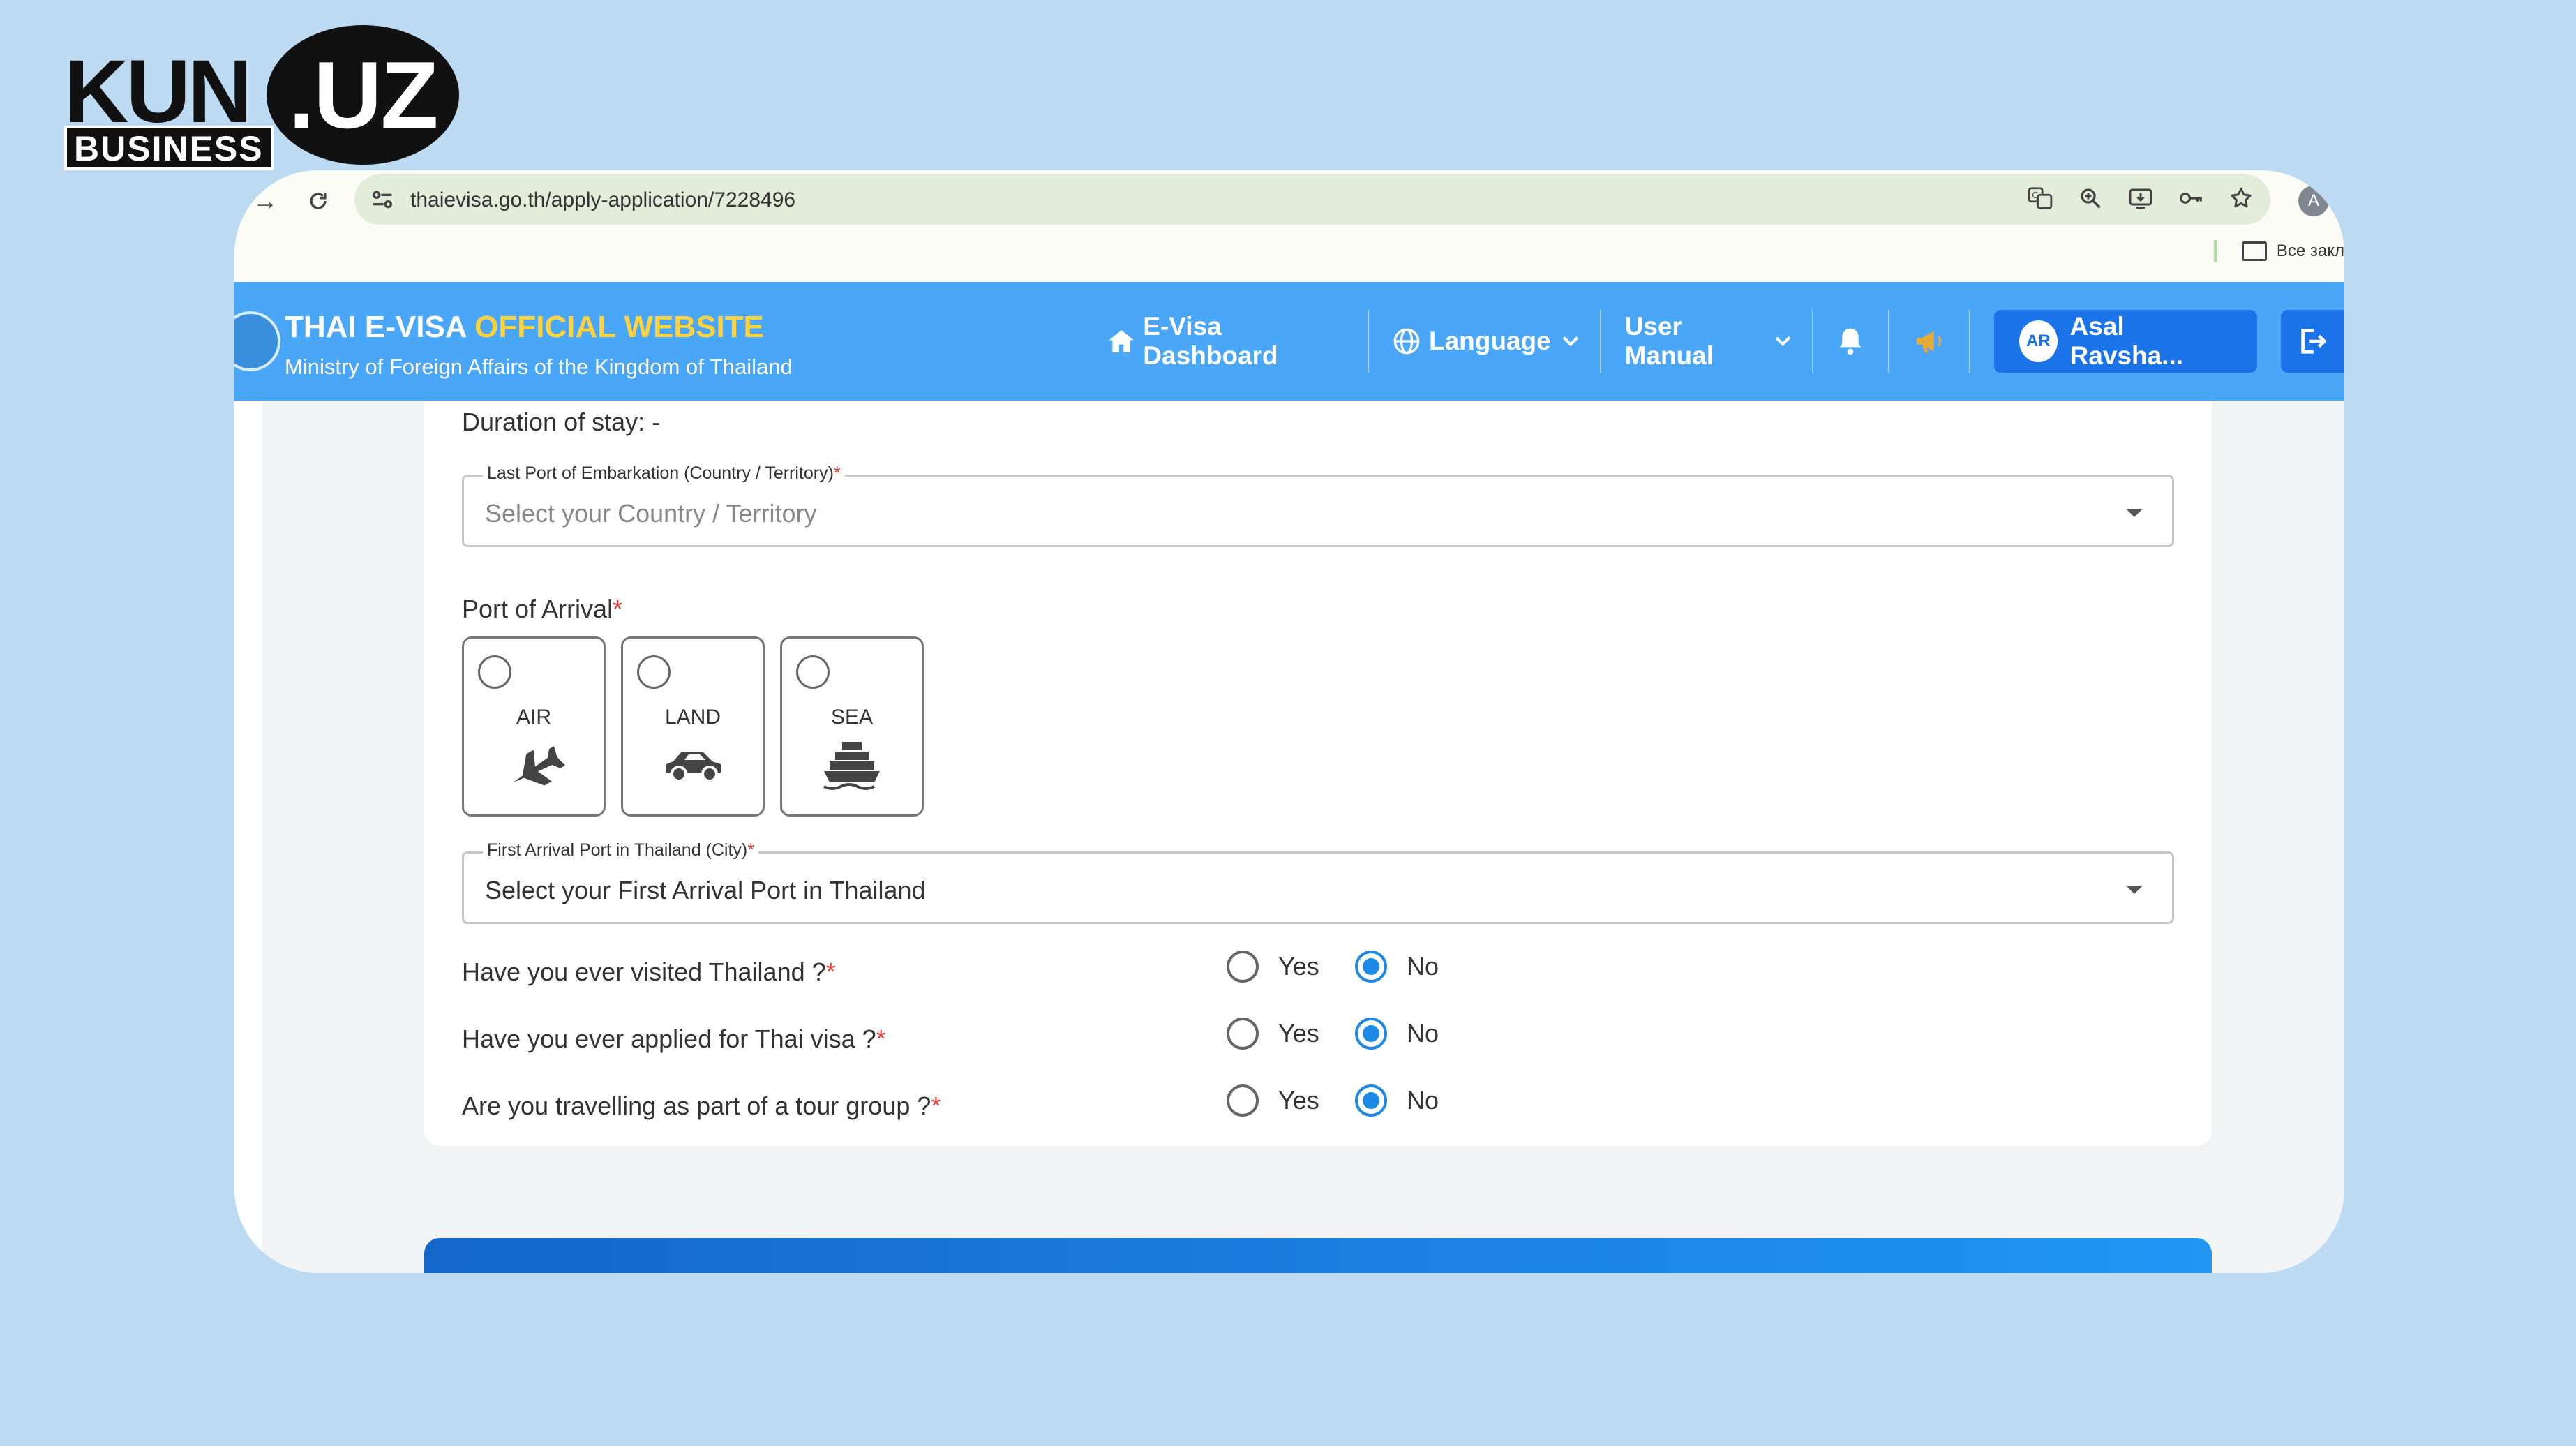 The height and width of the screenshot is (1446, 2576). What do you see at coordinates (537, 609) in the screenshot?
I see `port-of-arrival-label-text: Port of Arrival` at bounding box center [537, 609].